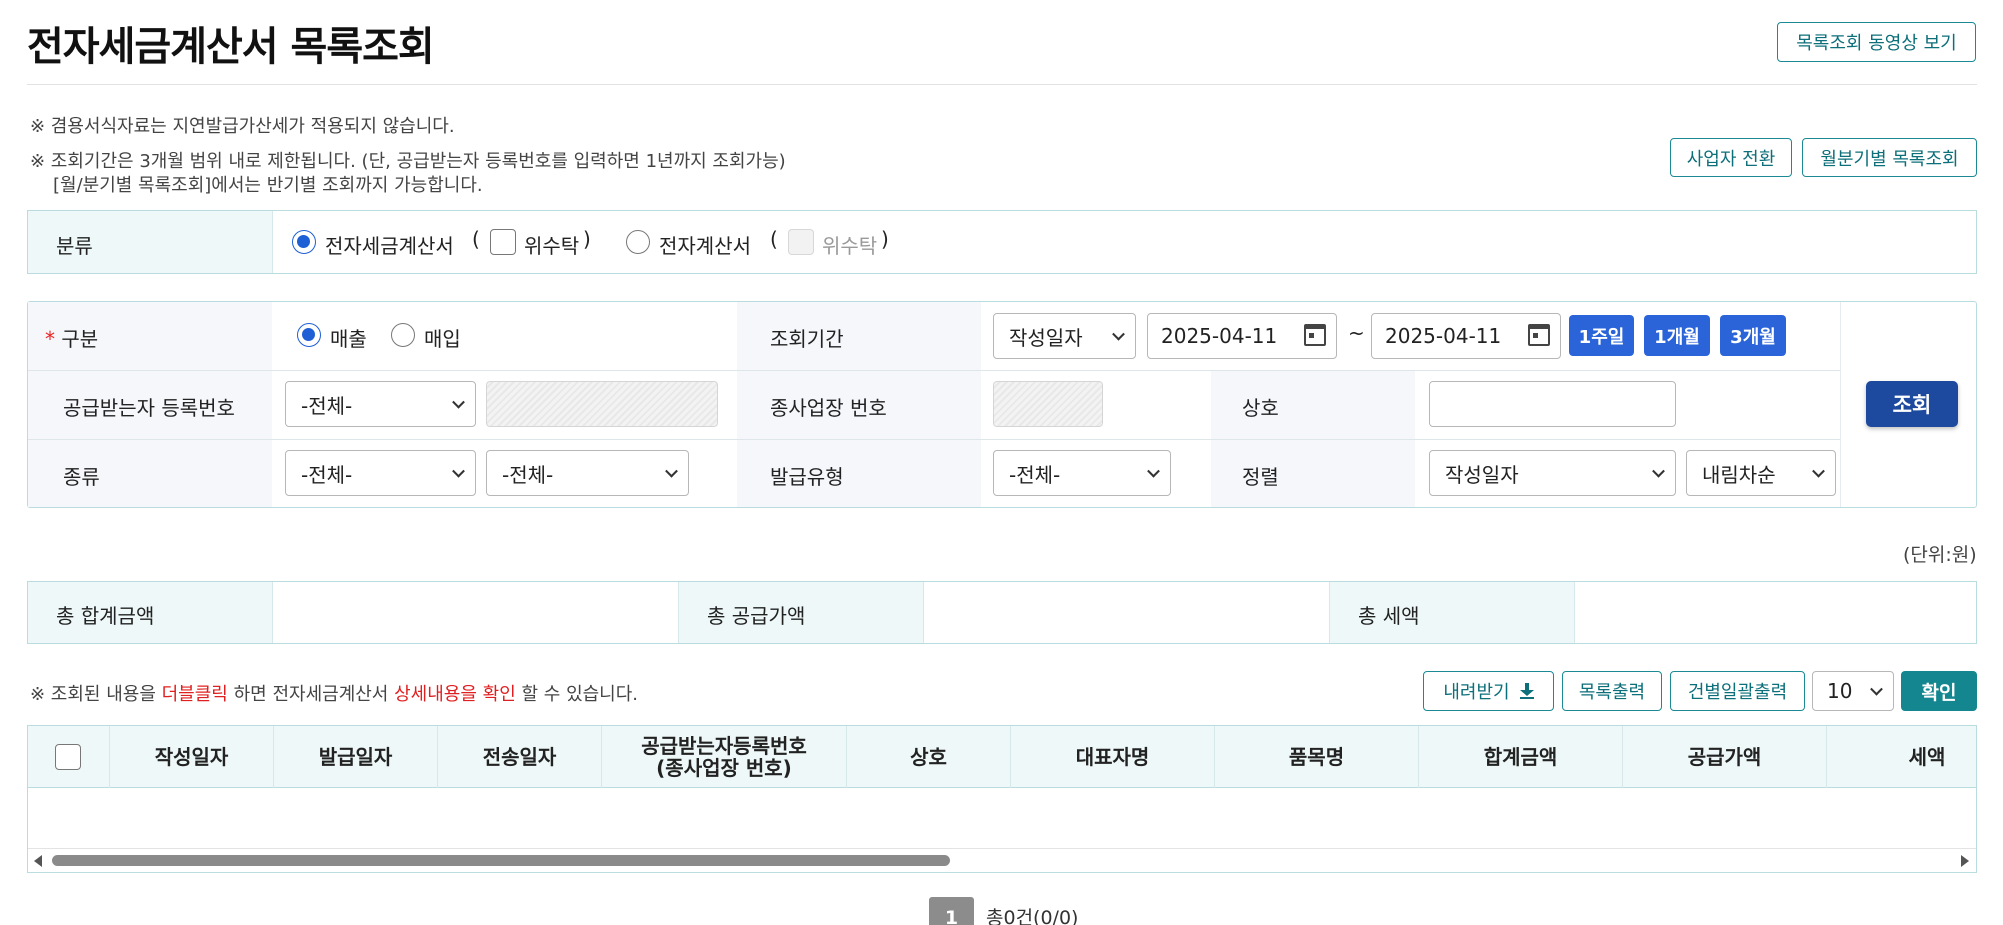 This screenshot has width=2003, height=925. What do you see at coordinates (638, 242) in the screenshot?
I see `radio-e-invoice` at bounding box center [638, 242].